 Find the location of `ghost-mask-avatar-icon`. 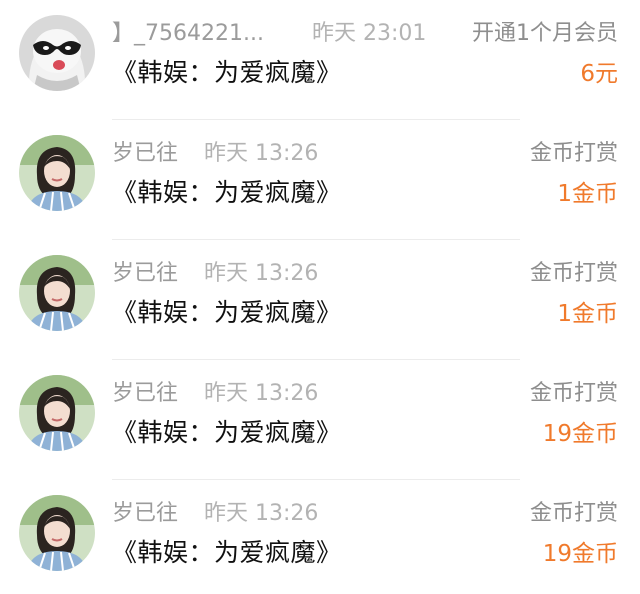

ghost-mask-avatar-icon is located at coordinates (57, 53).